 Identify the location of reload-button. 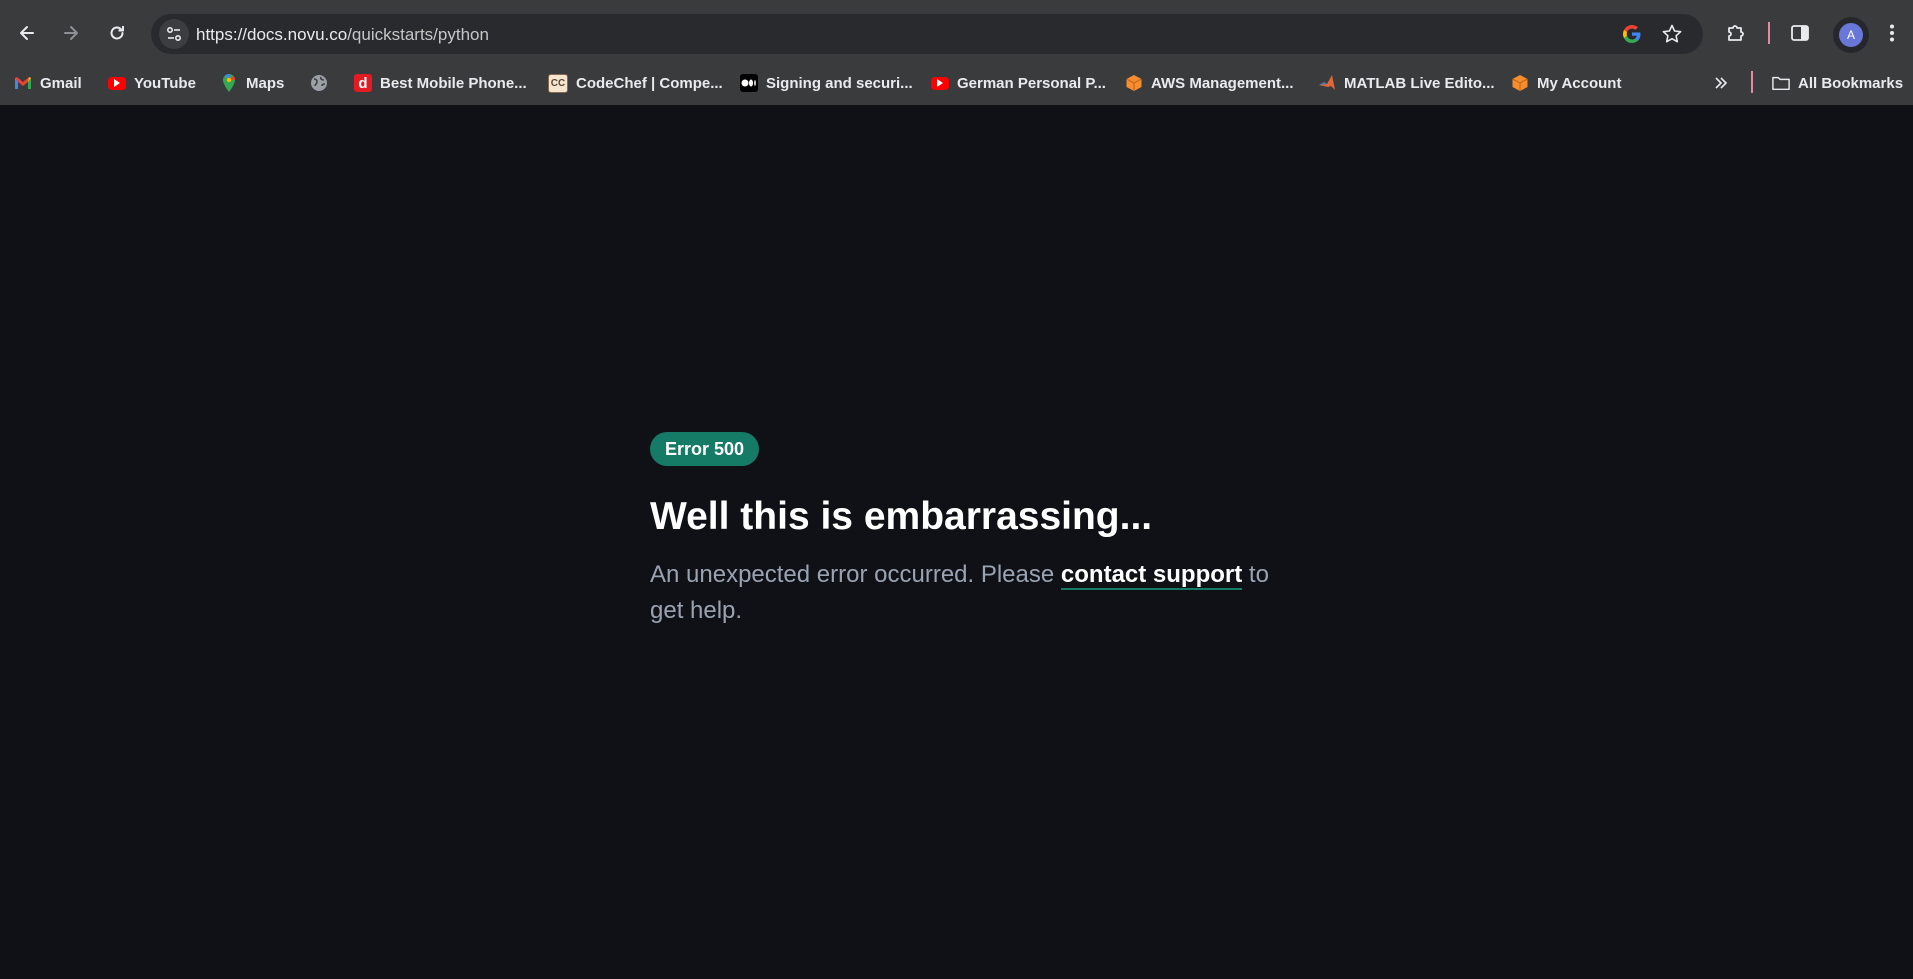
(117, 33).